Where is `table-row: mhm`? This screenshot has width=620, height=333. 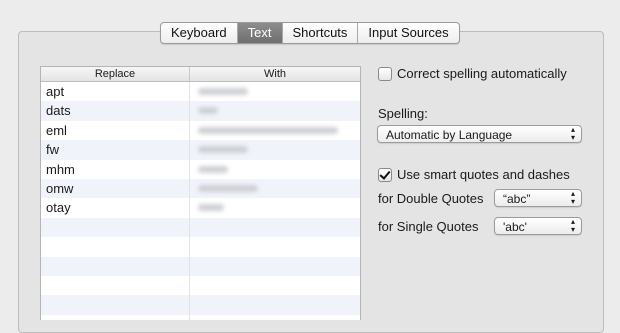 table-row: mhm is located at coordinates (200, 169).